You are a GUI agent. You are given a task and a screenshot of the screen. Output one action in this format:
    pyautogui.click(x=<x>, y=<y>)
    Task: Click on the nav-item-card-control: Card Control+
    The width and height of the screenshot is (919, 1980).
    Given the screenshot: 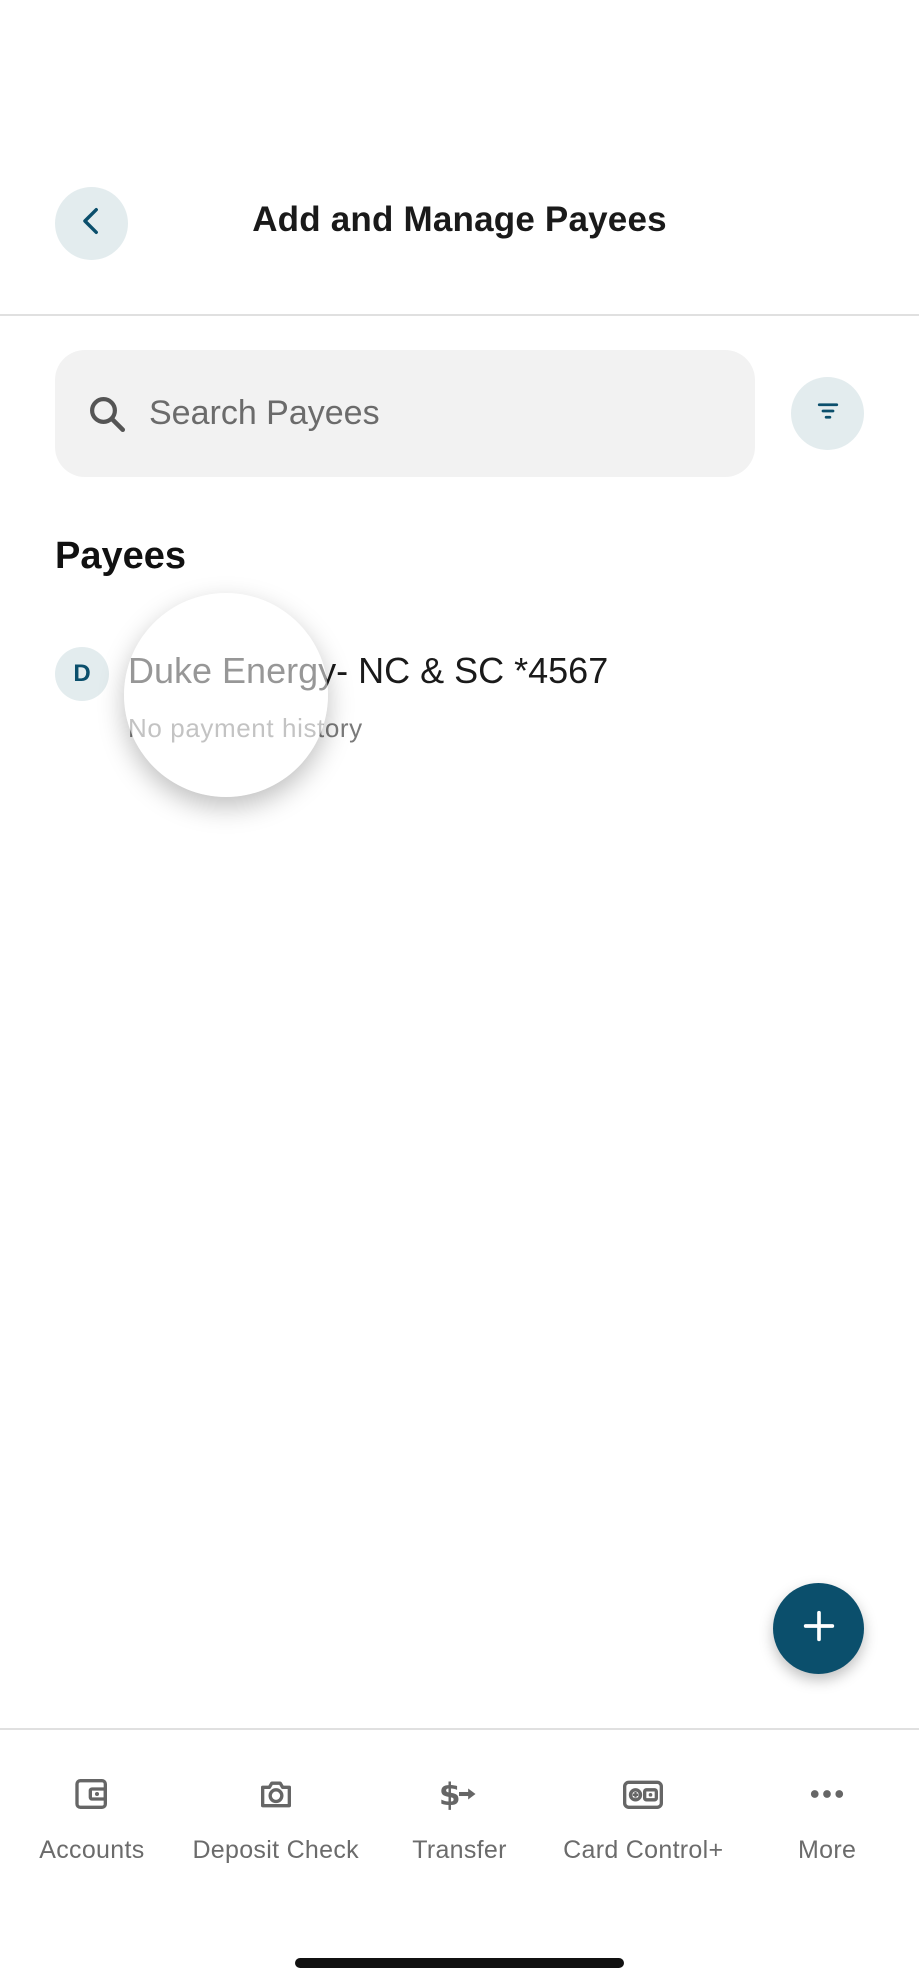 What is the action you would take?
    pyautogui.click(x=643, y=1805)
    